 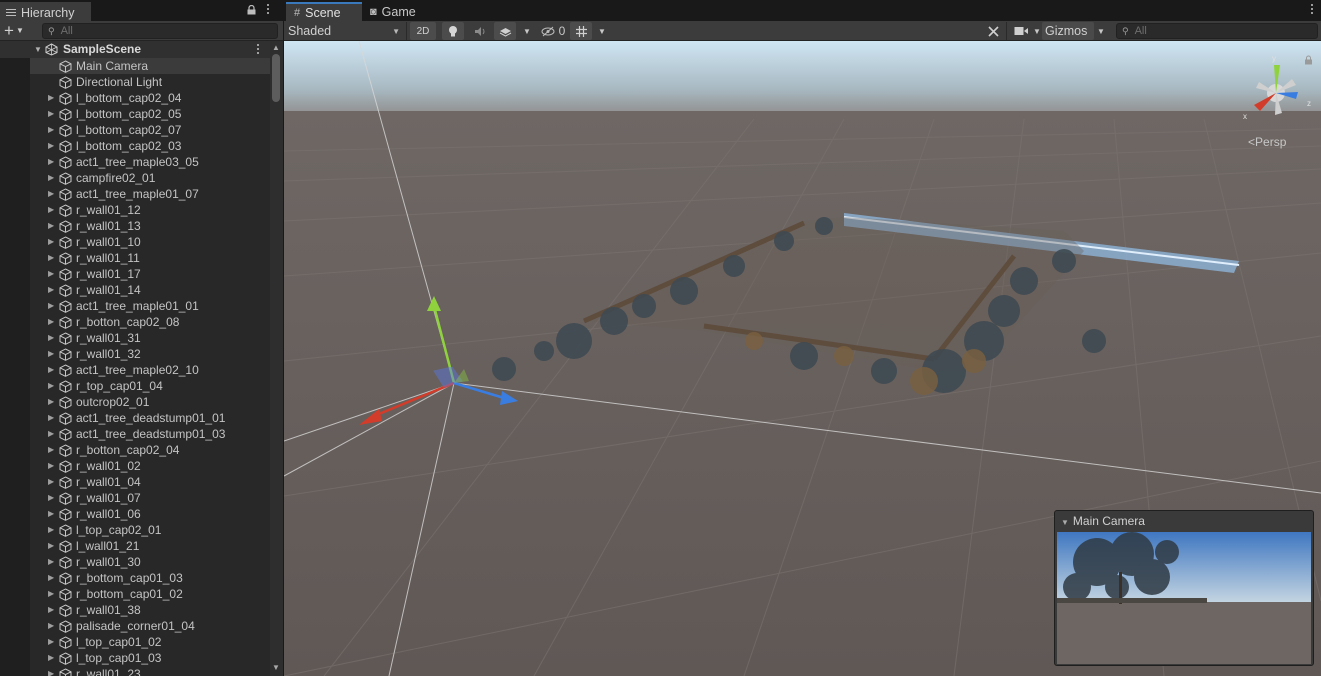 I want to click on camera-settings-button, so click(x=1021, y=31).